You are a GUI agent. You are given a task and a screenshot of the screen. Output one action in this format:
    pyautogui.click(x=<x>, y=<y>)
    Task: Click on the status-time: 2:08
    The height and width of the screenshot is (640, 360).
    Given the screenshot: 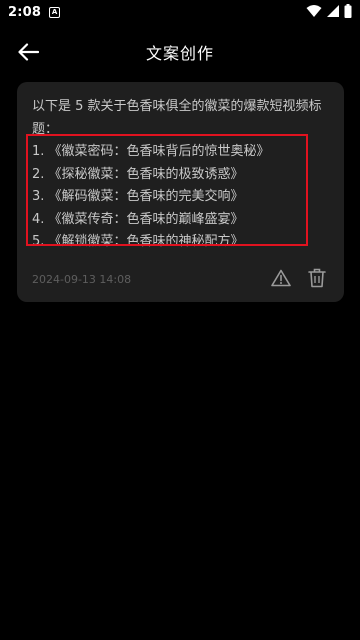 What is the action you would take?
    pyautogui.click(x=25, y=12)
    